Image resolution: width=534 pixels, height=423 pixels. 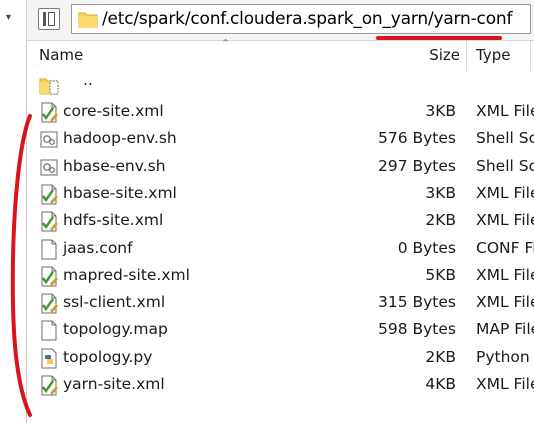 I want to click on file-name: topology.py, so click(x=108, y=356).